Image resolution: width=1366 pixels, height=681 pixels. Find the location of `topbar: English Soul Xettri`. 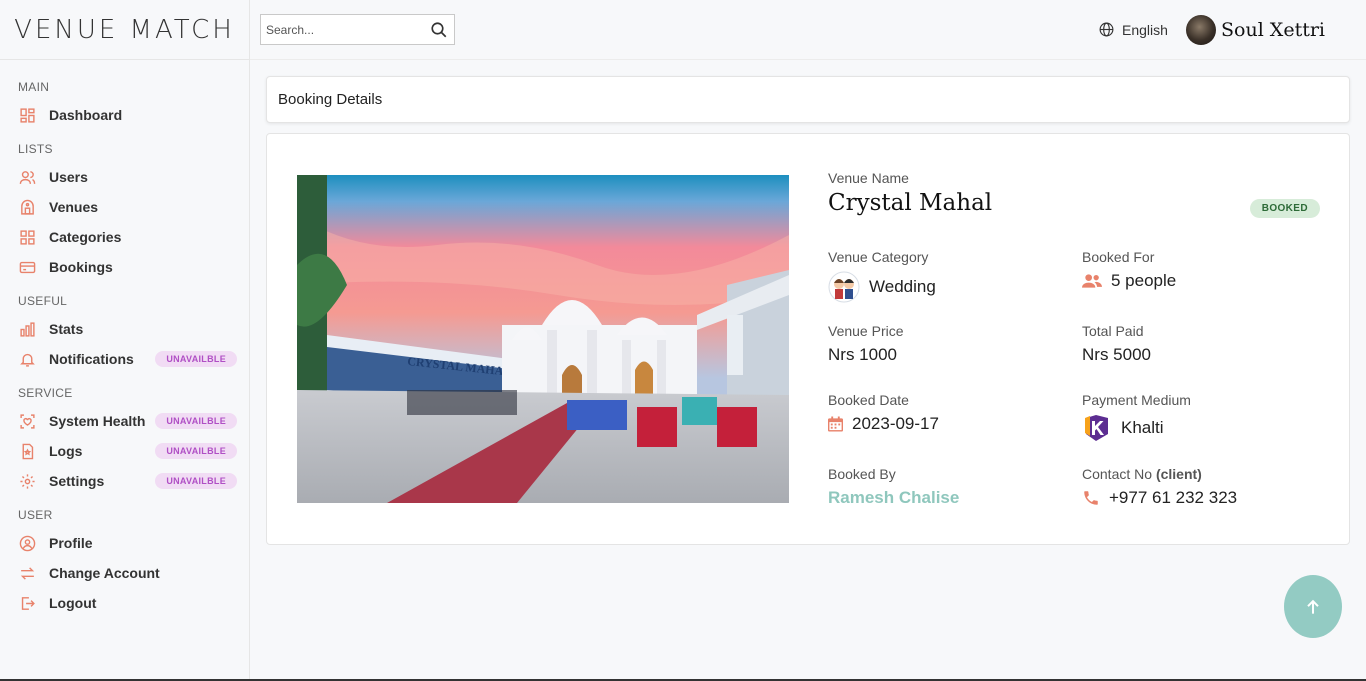

topbar: English Soul Xettri is located at coordinates (808, 30).